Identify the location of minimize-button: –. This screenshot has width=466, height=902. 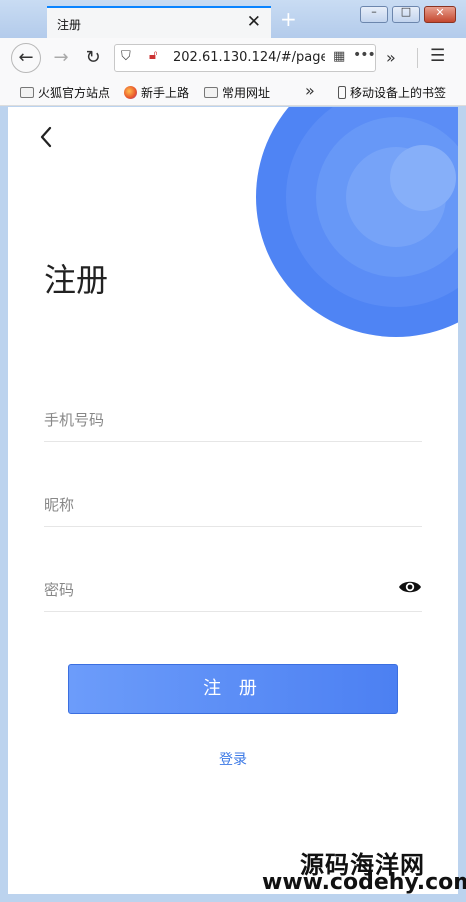
(374, 14).